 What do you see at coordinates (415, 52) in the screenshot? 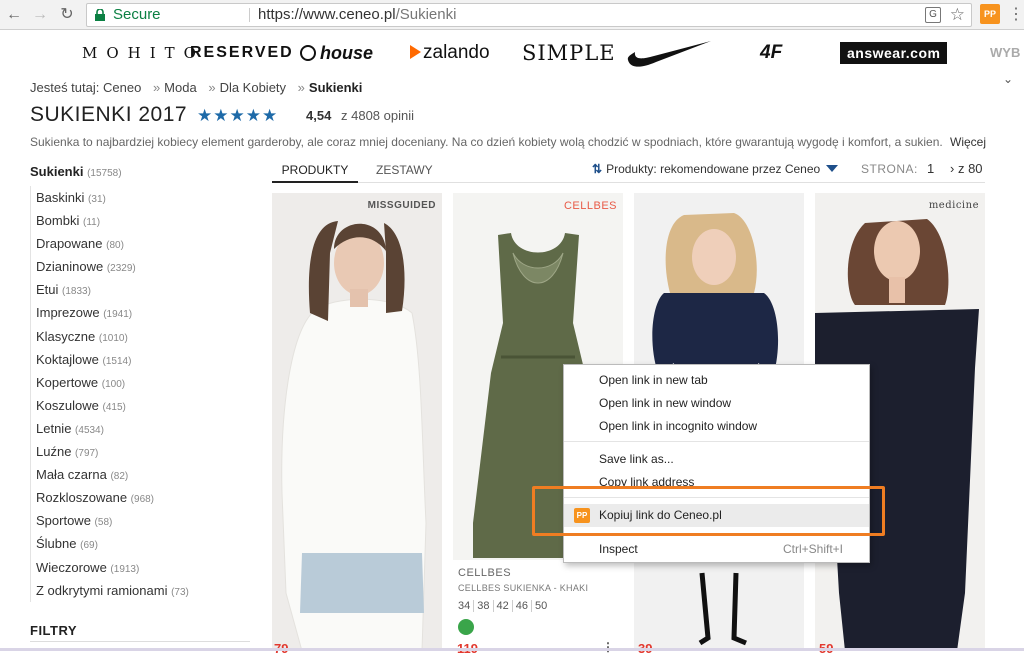
I see `zalando-logo-icon` at bounding box center [415, 52].